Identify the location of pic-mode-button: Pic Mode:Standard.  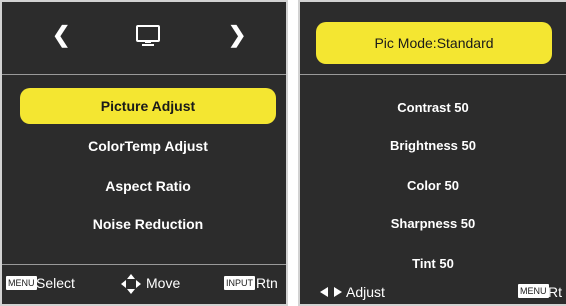
(434, 43).